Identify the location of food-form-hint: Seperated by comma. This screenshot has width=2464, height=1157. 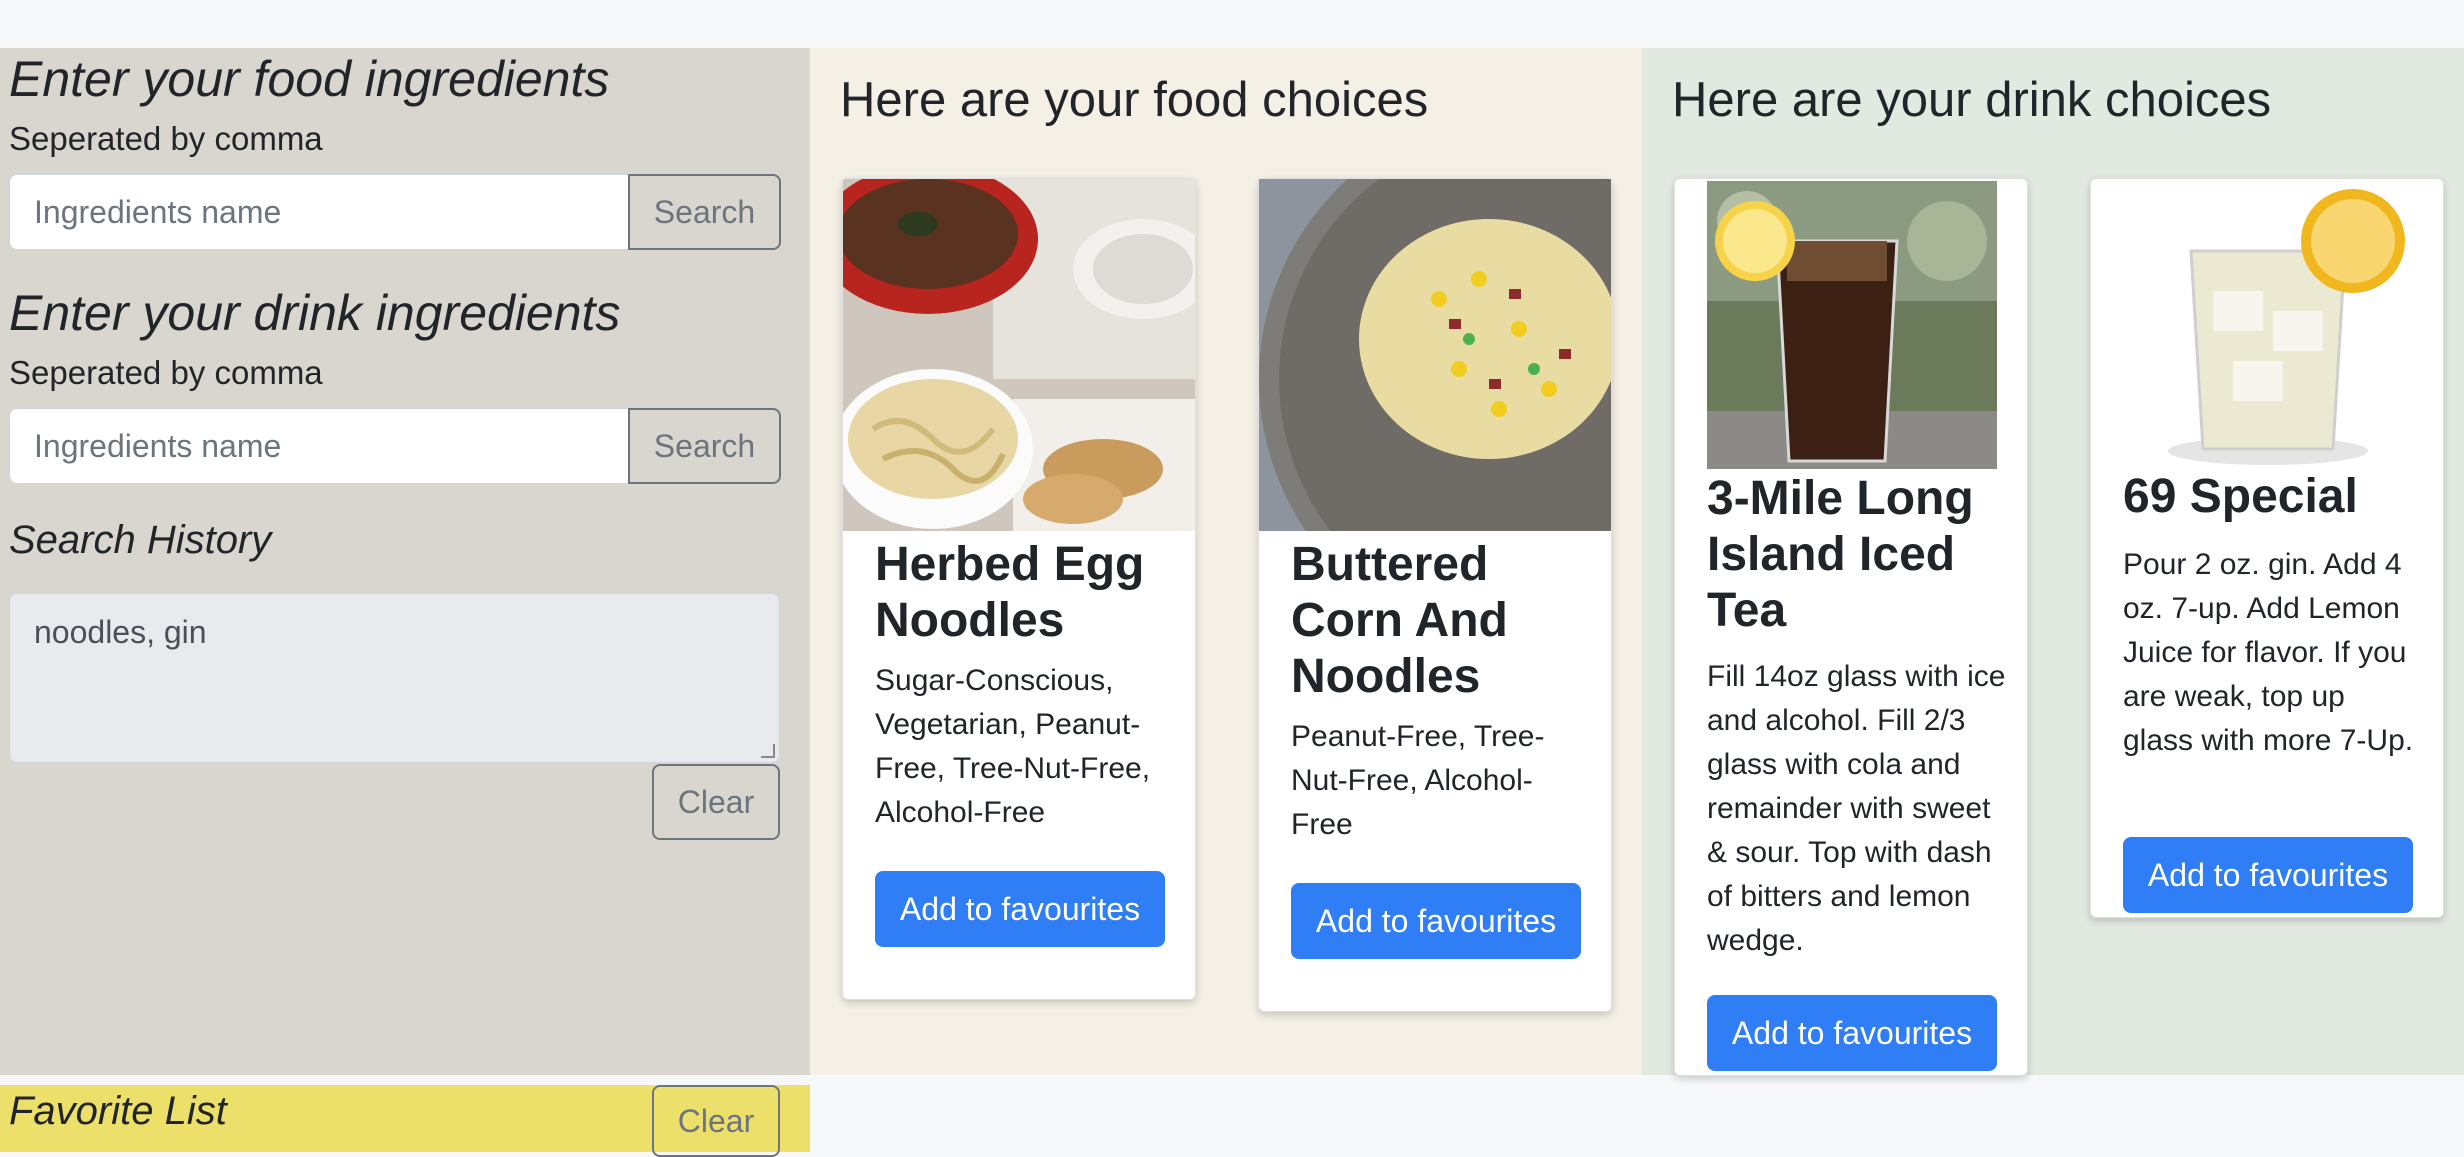
(166, 138).